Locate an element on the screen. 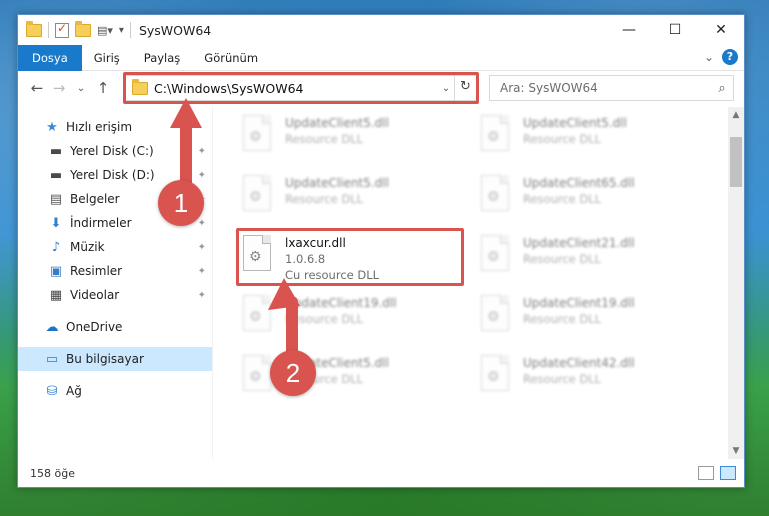 The width and height of the screenshot is (769, 516). sidebar-item-label: İndirmeler is located at coordinates (101, 223).